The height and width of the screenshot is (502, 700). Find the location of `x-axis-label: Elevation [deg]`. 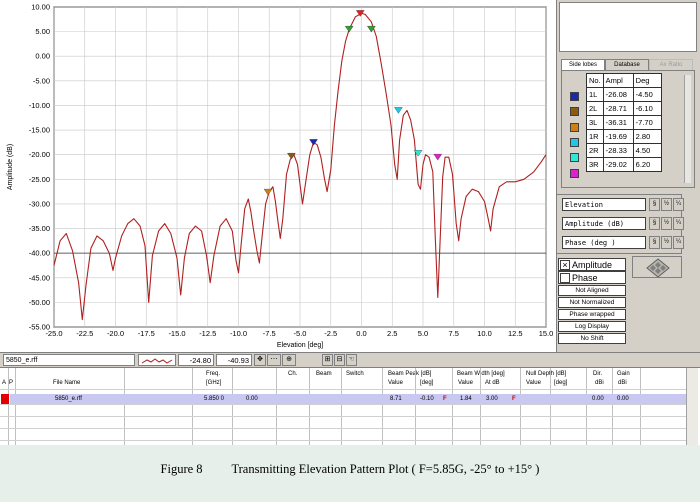

x-axis-label: Elevation [deg] is located at coordinates (300, 345).